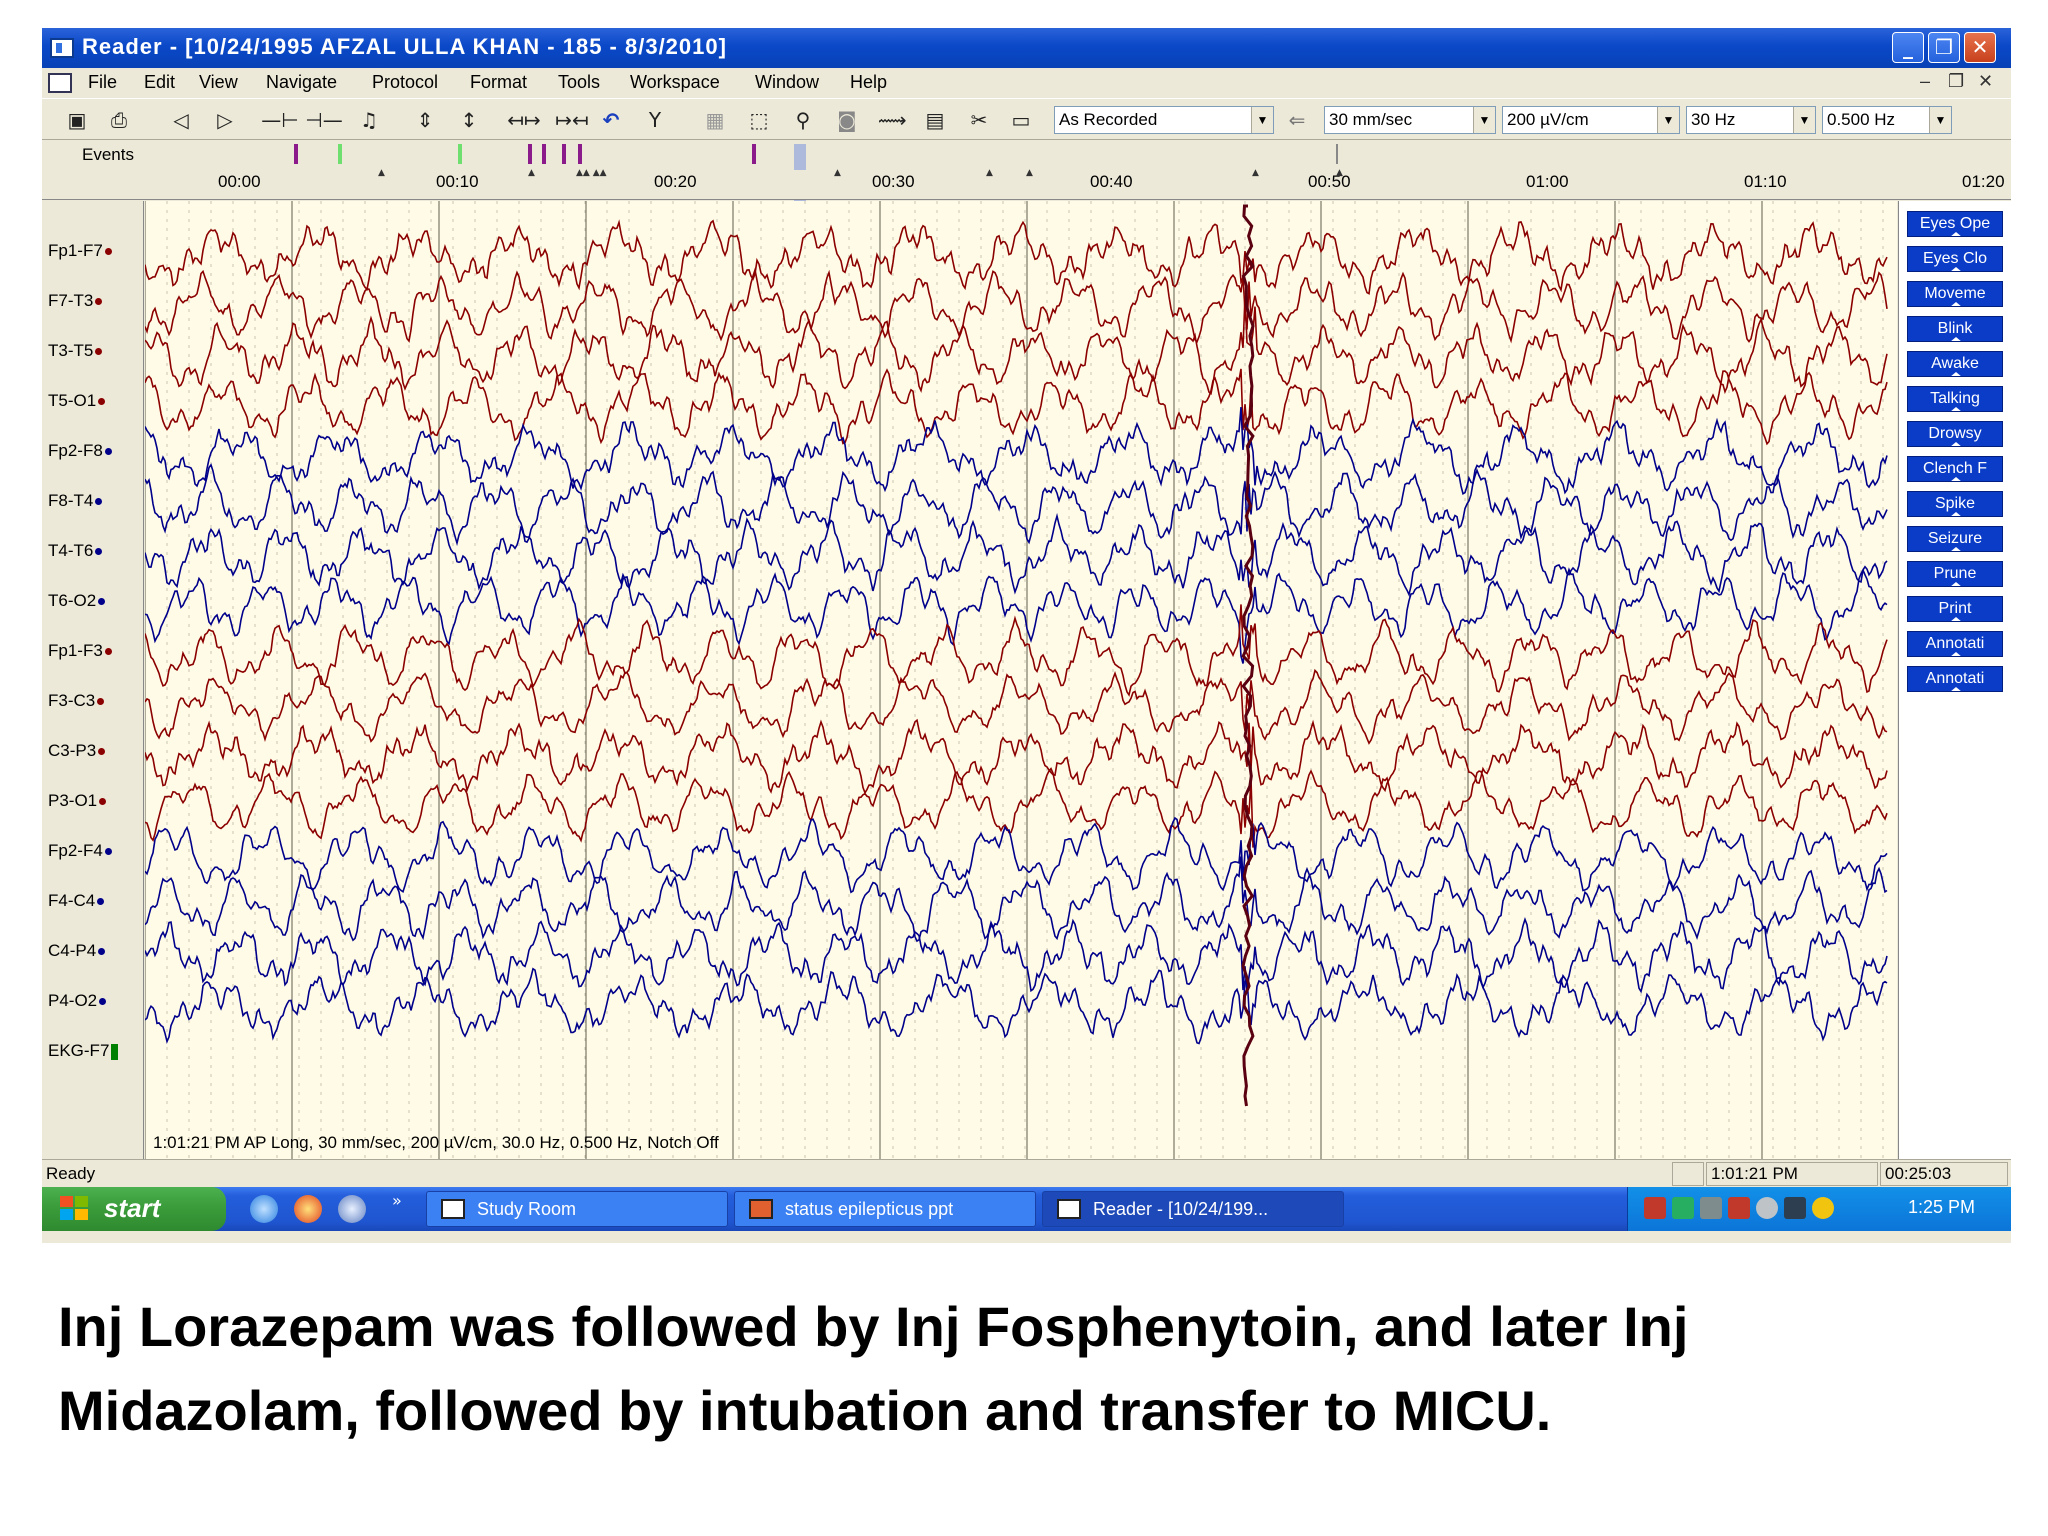  What do you see at coordinates (1683, 1208) in the screenshot?
I see `security-icon` at bounding box center [1683, 1208].